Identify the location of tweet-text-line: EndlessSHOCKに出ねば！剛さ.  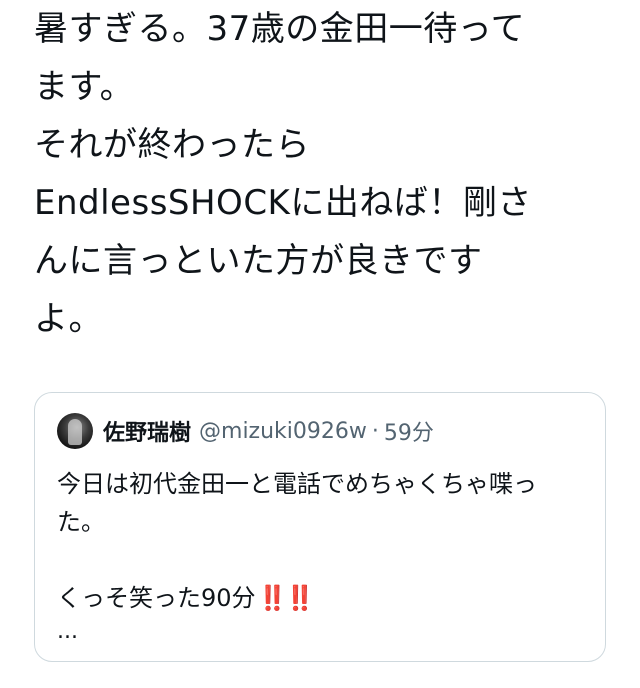
(283, 203).